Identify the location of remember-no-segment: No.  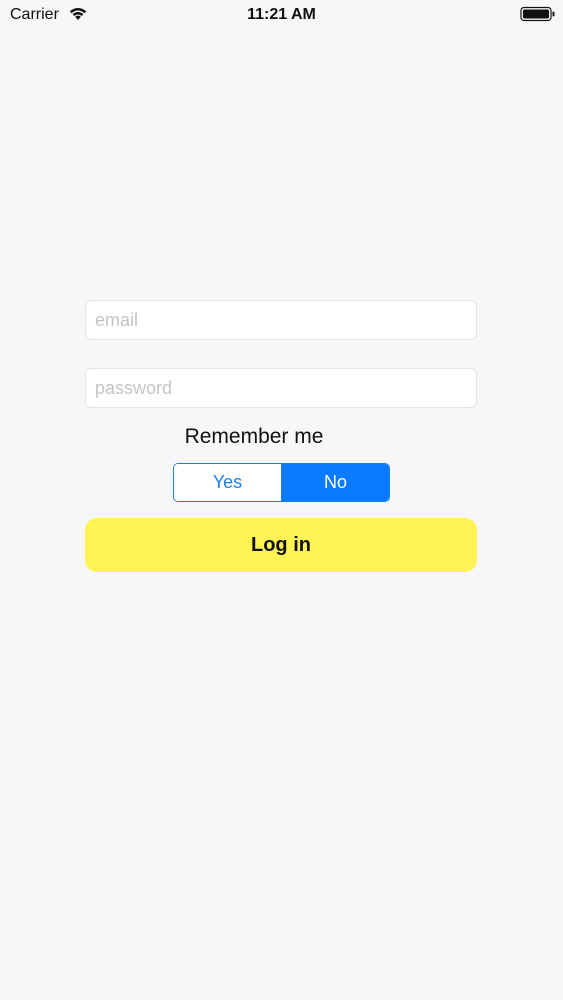
(335, 482).